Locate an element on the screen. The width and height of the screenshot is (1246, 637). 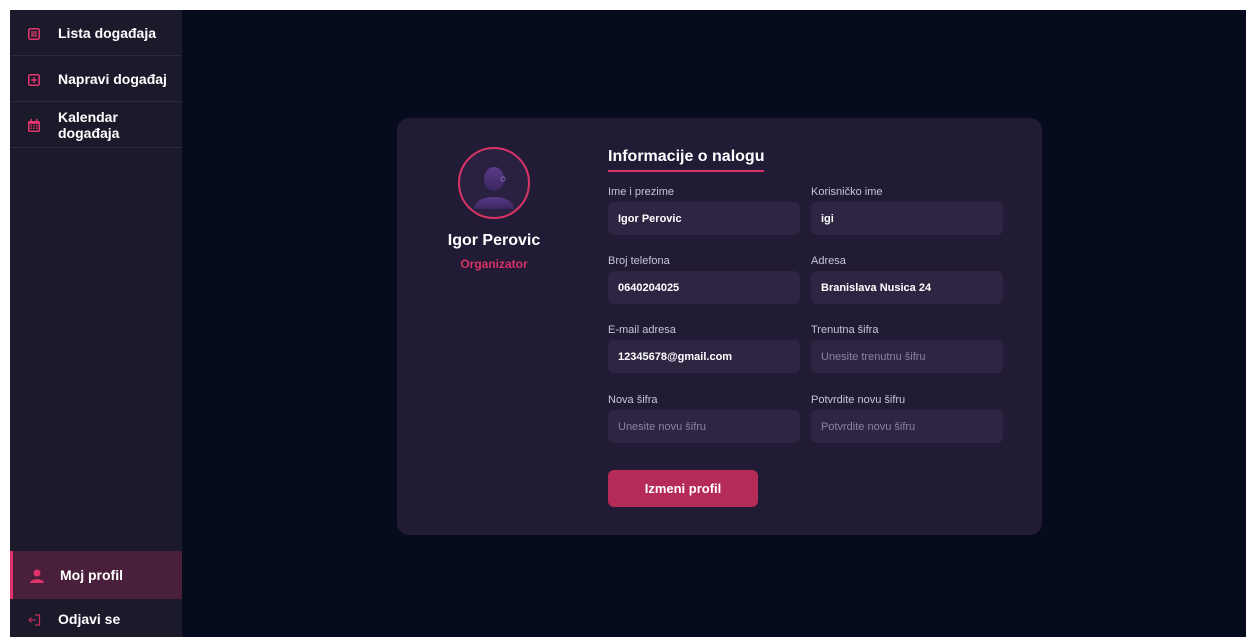
calendar-icon is located at coordinates (34, 125).